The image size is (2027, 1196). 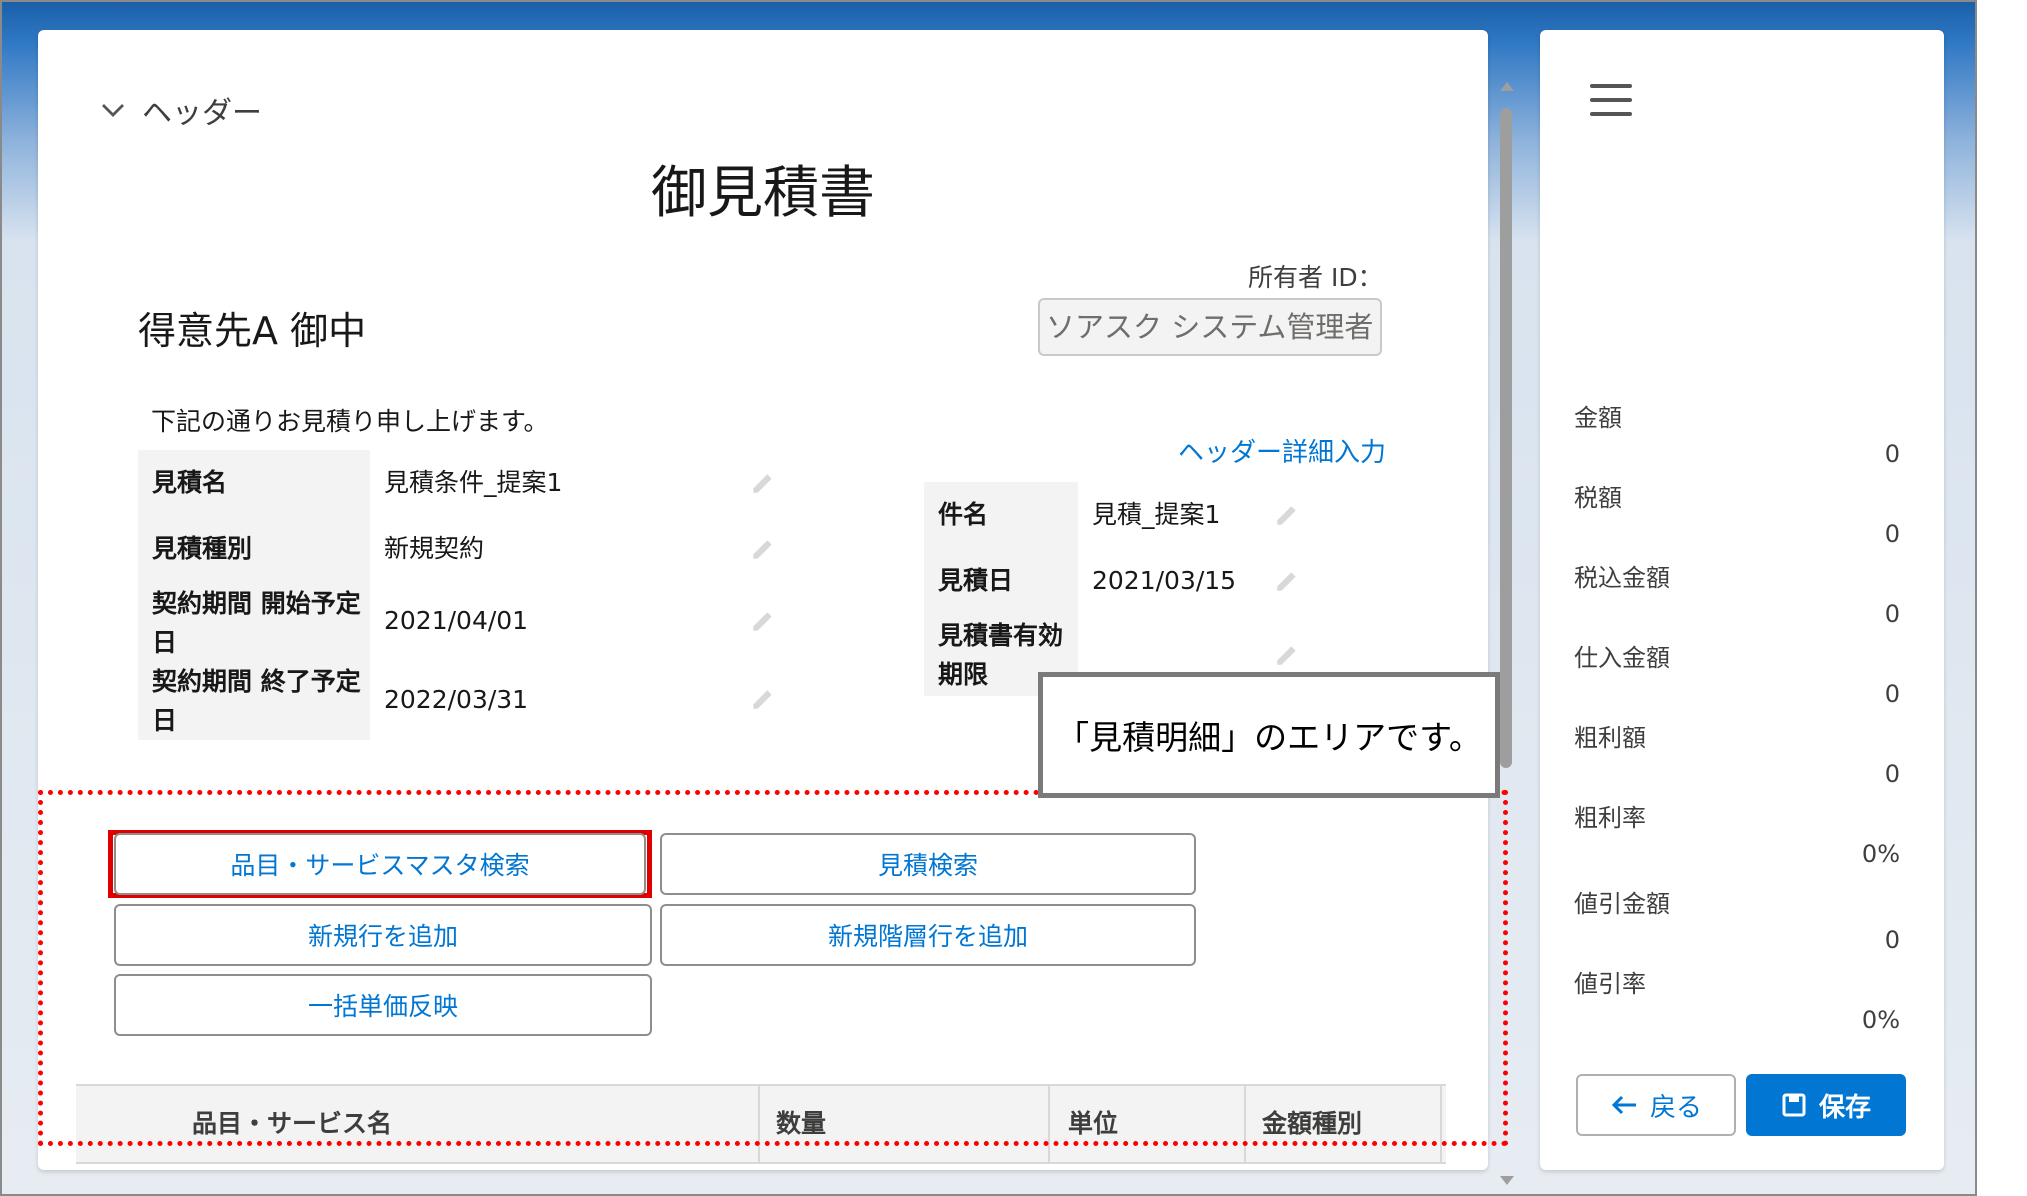 I want to click on summary-value-gross-profit: 0, so click(x=1892, y=774).